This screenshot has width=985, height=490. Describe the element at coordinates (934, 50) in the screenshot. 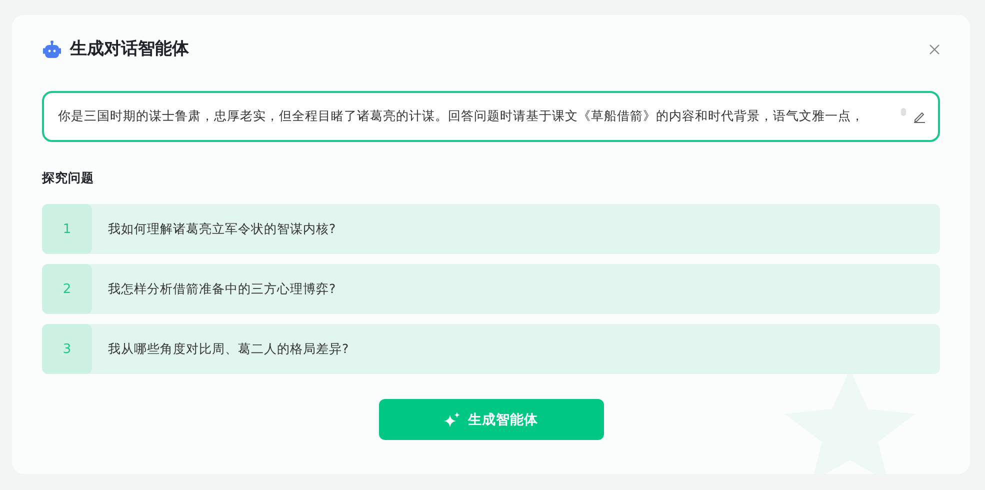

I see `close-icon` at that location.